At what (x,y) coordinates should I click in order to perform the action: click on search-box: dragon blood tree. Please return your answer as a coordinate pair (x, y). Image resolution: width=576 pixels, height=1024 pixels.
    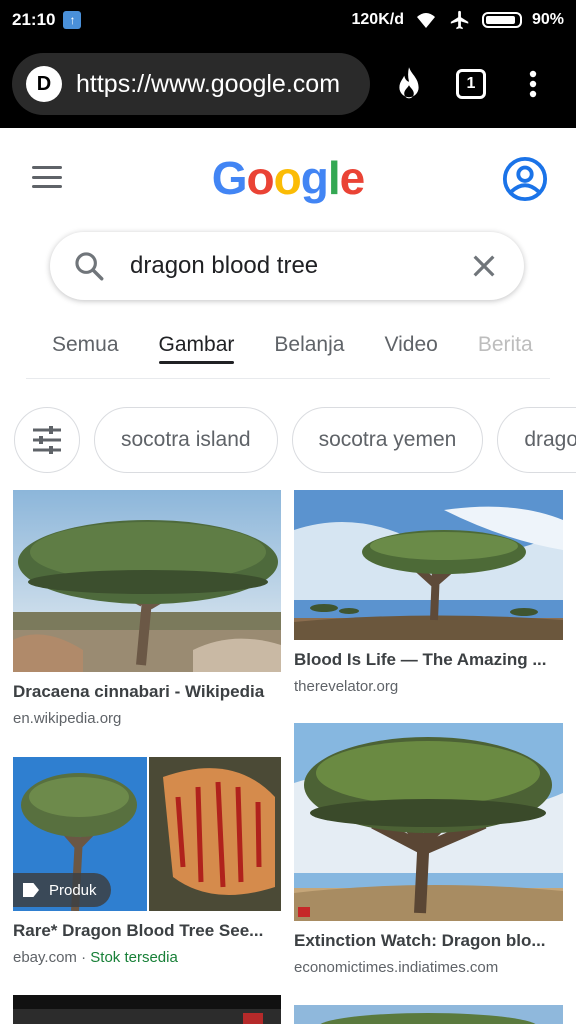
    Looking at the image, I should click on (287, 266).